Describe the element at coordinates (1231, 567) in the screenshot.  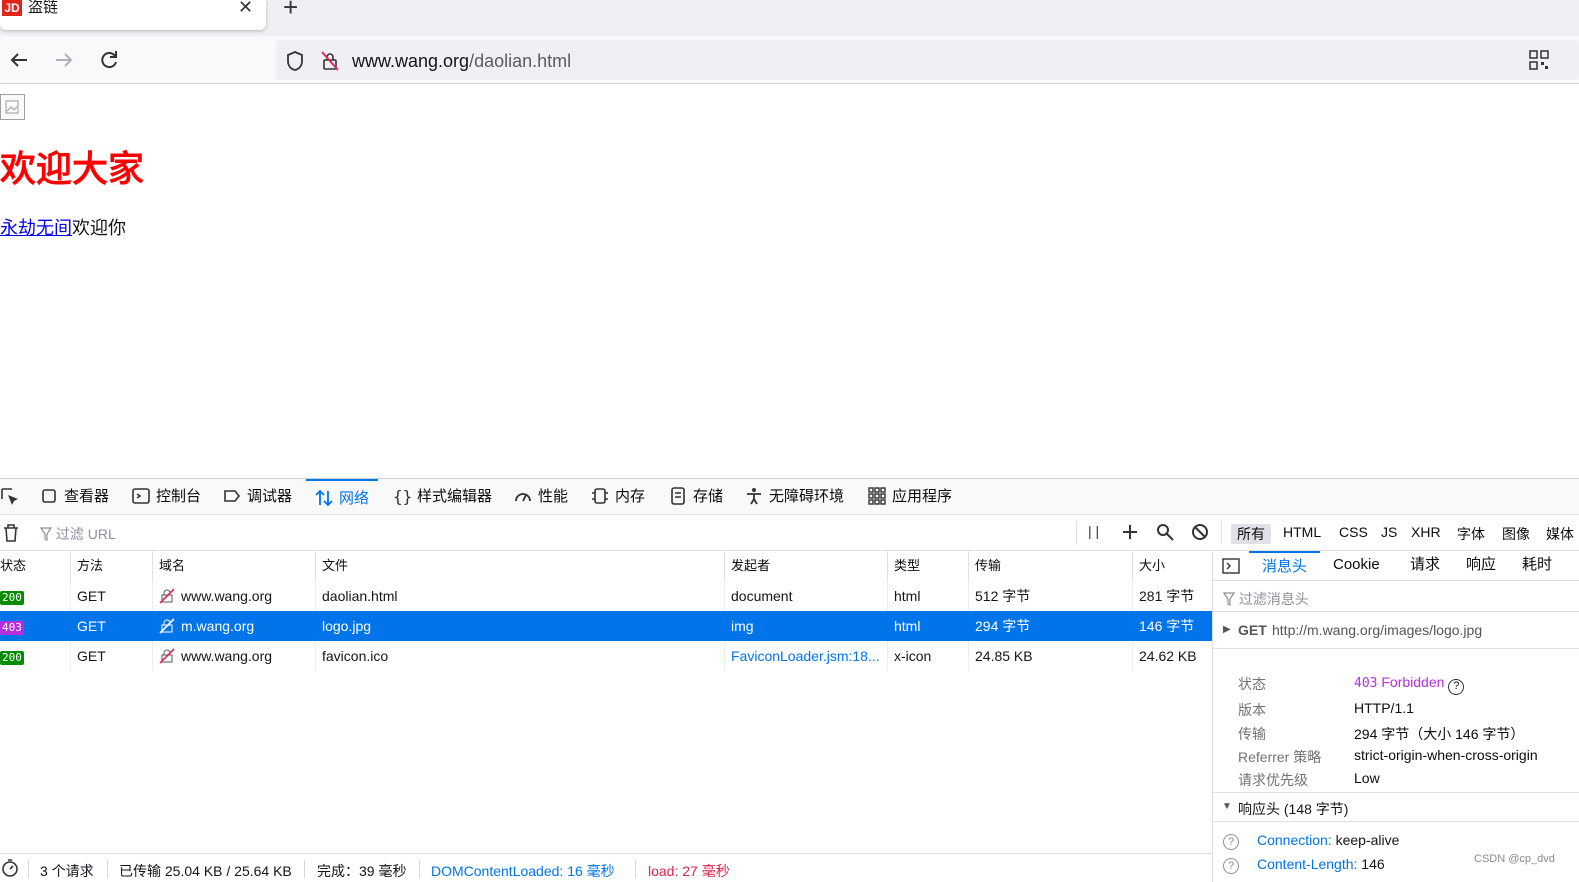
I see `toggle-panel-icon` at that location.